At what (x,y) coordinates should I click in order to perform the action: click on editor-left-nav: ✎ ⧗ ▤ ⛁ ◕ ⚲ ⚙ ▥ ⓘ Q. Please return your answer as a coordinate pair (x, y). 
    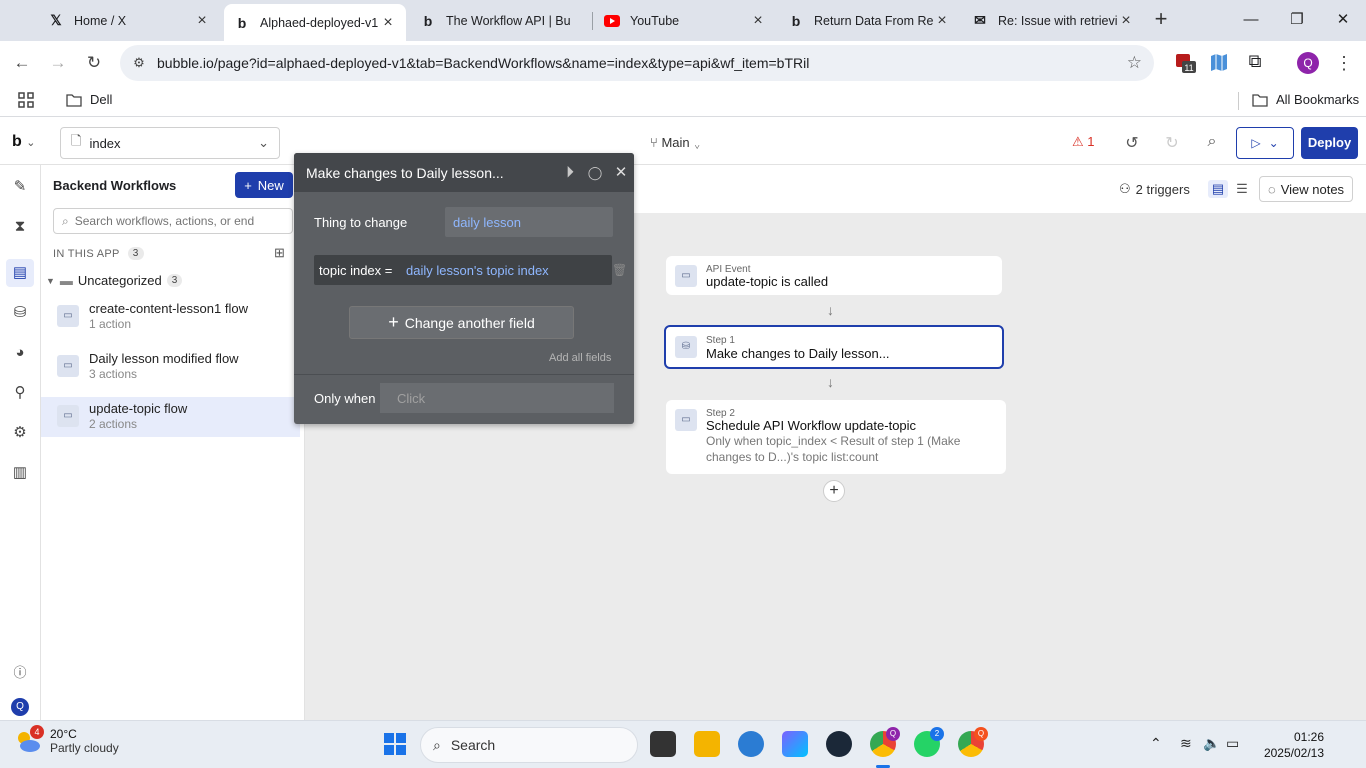
    Looking at the image, I should click on (20, 442).